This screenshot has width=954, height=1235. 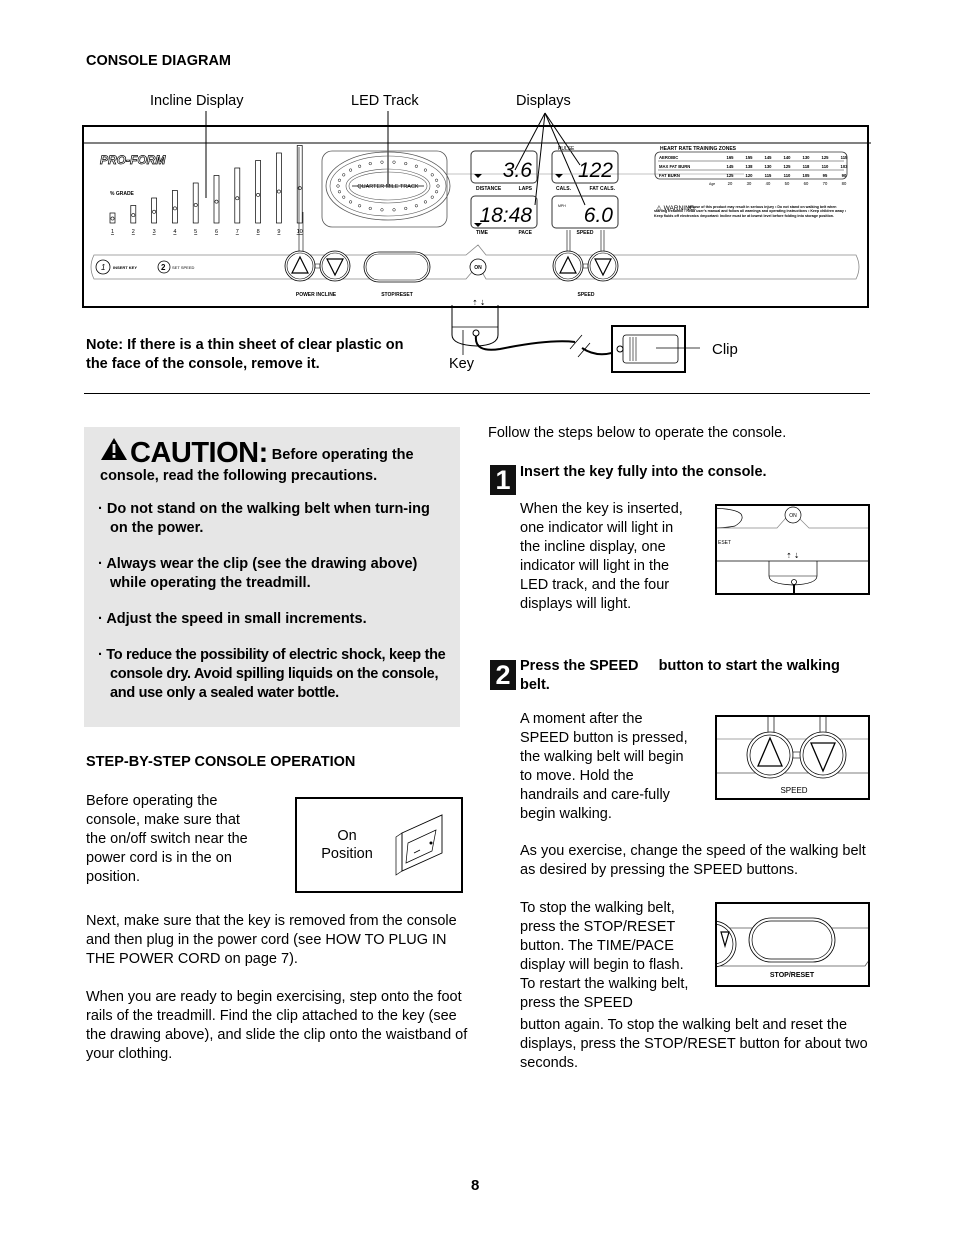 I want to click on hr-zone-cell: 95, so click(x=825, y=175).